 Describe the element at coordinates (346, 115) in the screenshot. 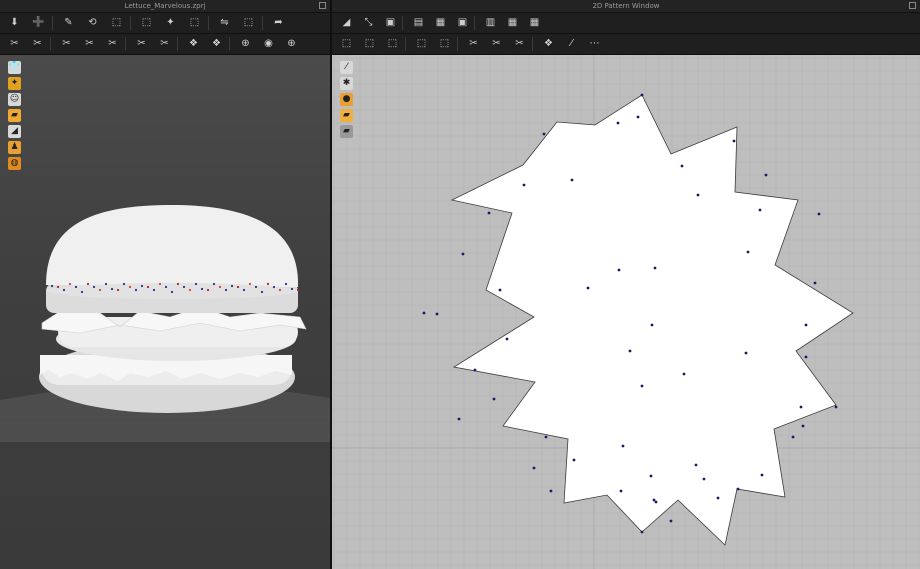

I see `pattern-folder-icon: ▰` at that location.